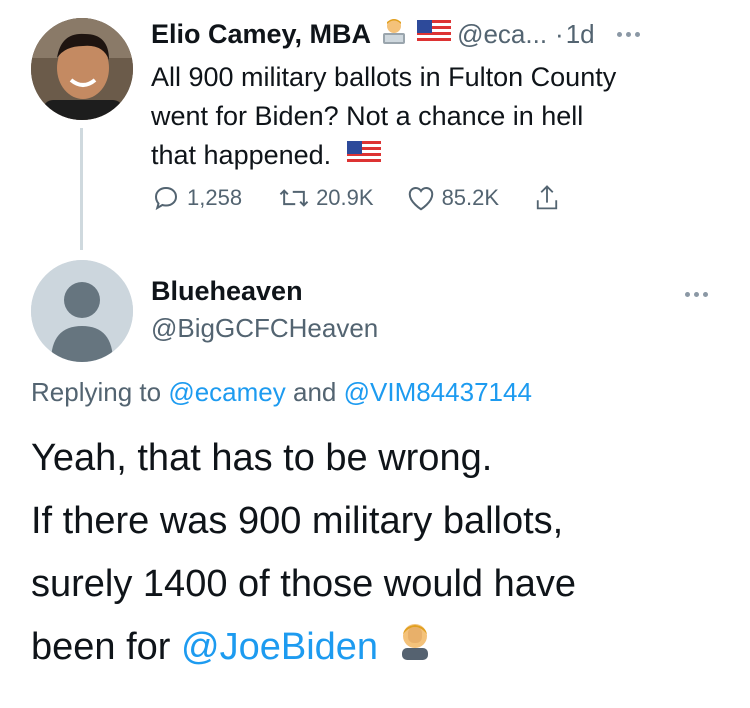 This screenshot has width=750, height=708. What do you see at coordinates (227, 291) in the screenshot?
I see `reply-author-name: Blueheaven` at bounding box center [227, 291].